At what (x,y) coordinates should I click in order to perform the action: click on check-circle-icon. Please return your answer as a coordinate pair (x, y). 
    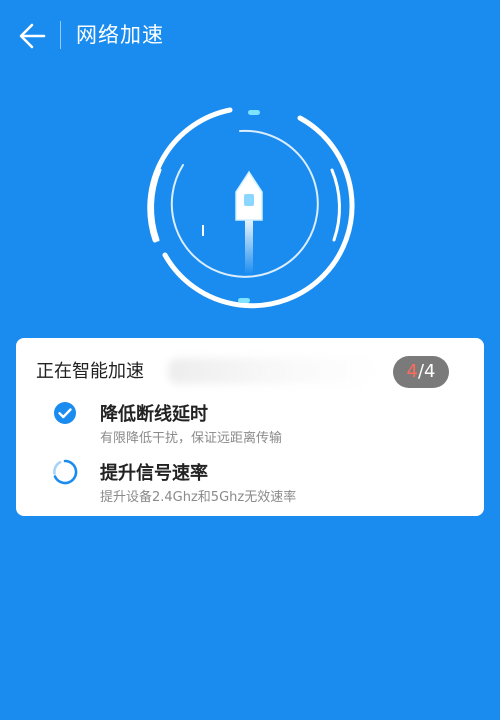
    Looking at the image, I should click on (65, 413).